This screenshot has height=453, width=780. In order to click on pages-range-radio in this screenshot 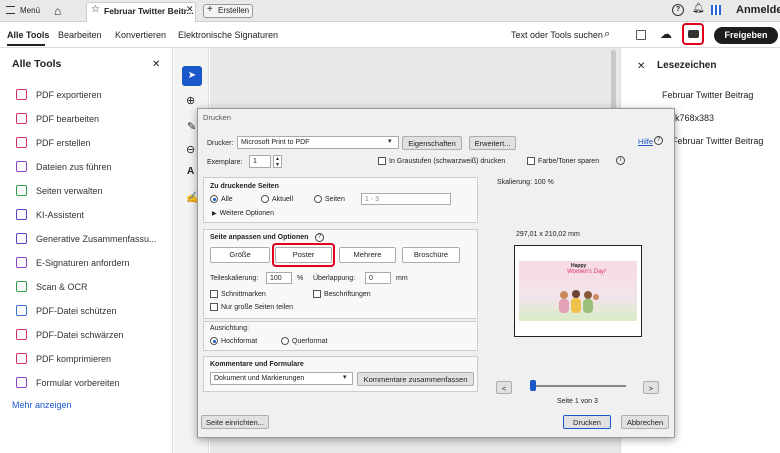, I will do `click(318, 199)`.